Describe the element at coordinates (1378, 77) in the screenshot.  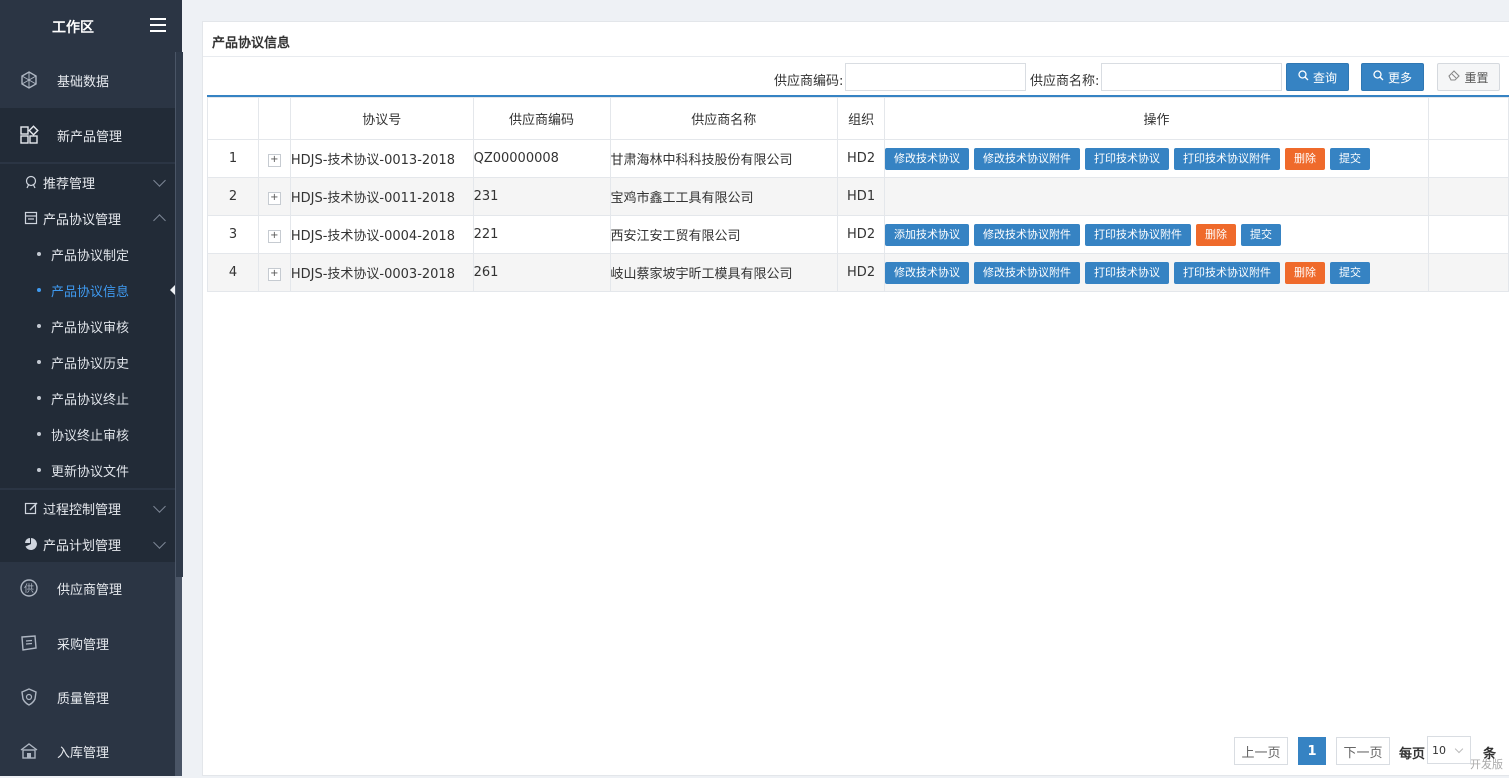
I see `search-icon` at that location.